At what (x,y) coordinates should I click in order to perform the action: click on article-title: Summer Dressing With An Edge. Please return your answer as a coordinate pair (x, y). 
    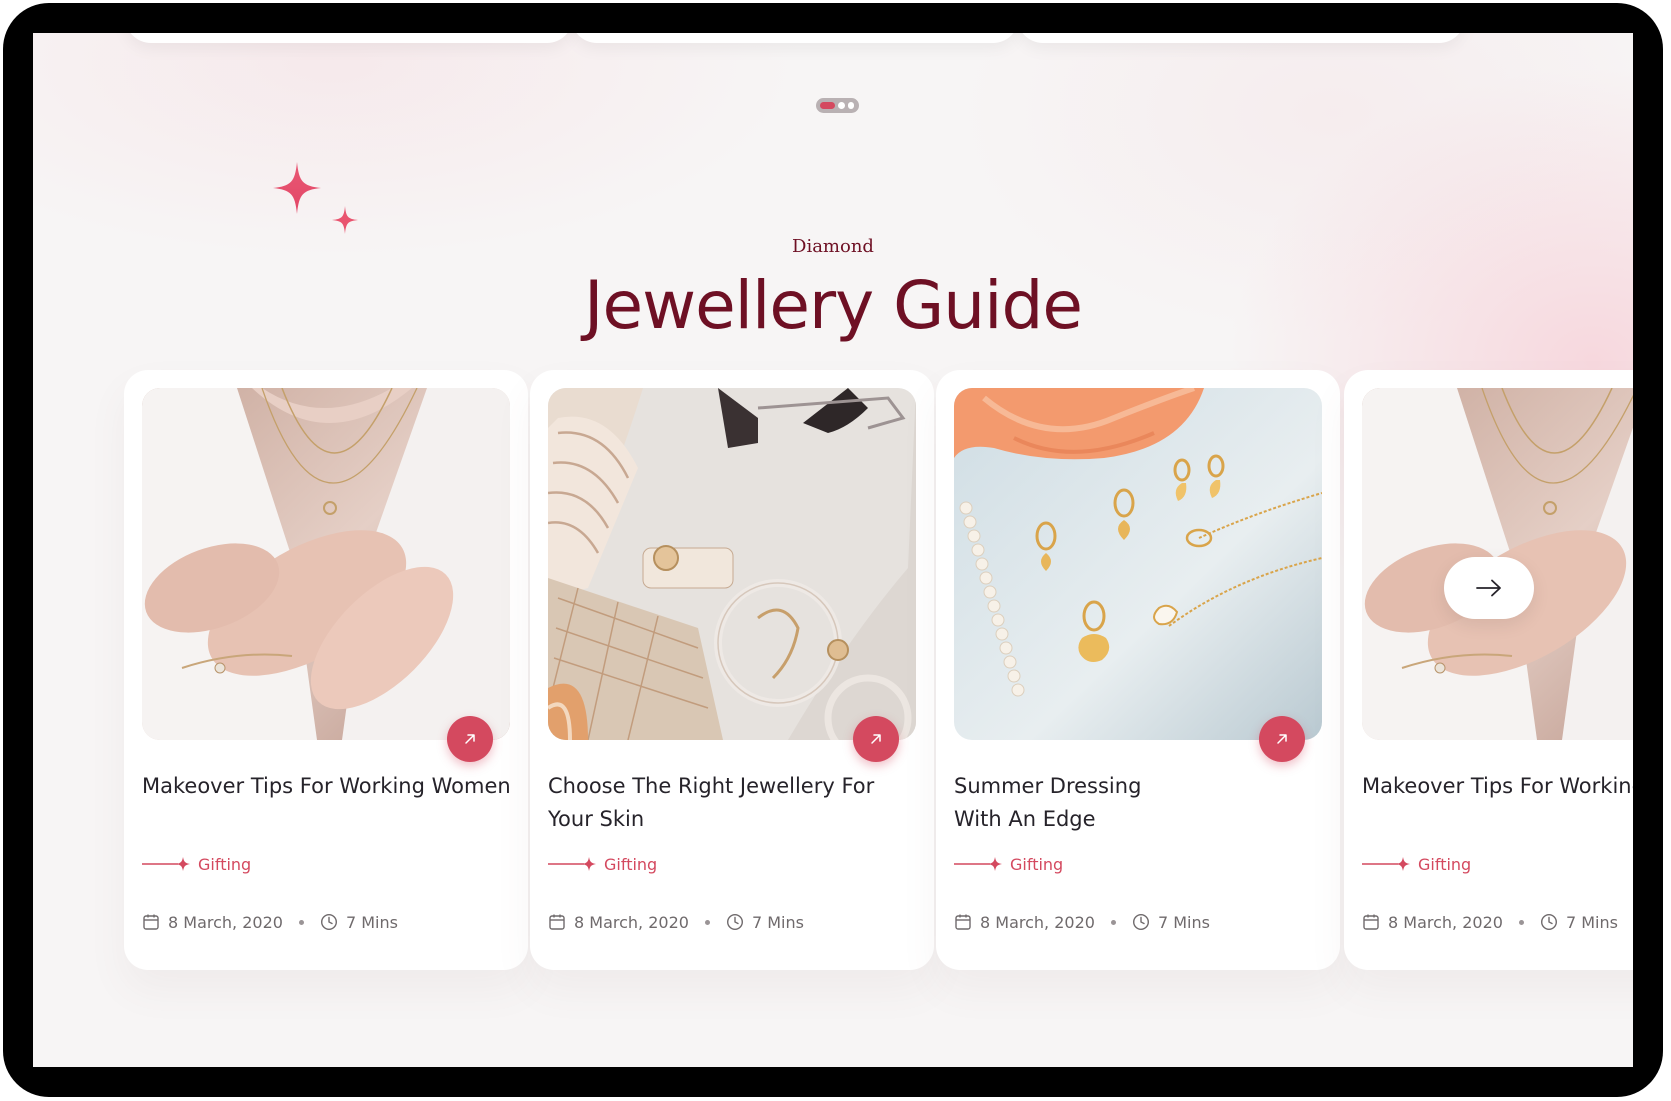
    Looking at the image, I should click on (1064, 803).